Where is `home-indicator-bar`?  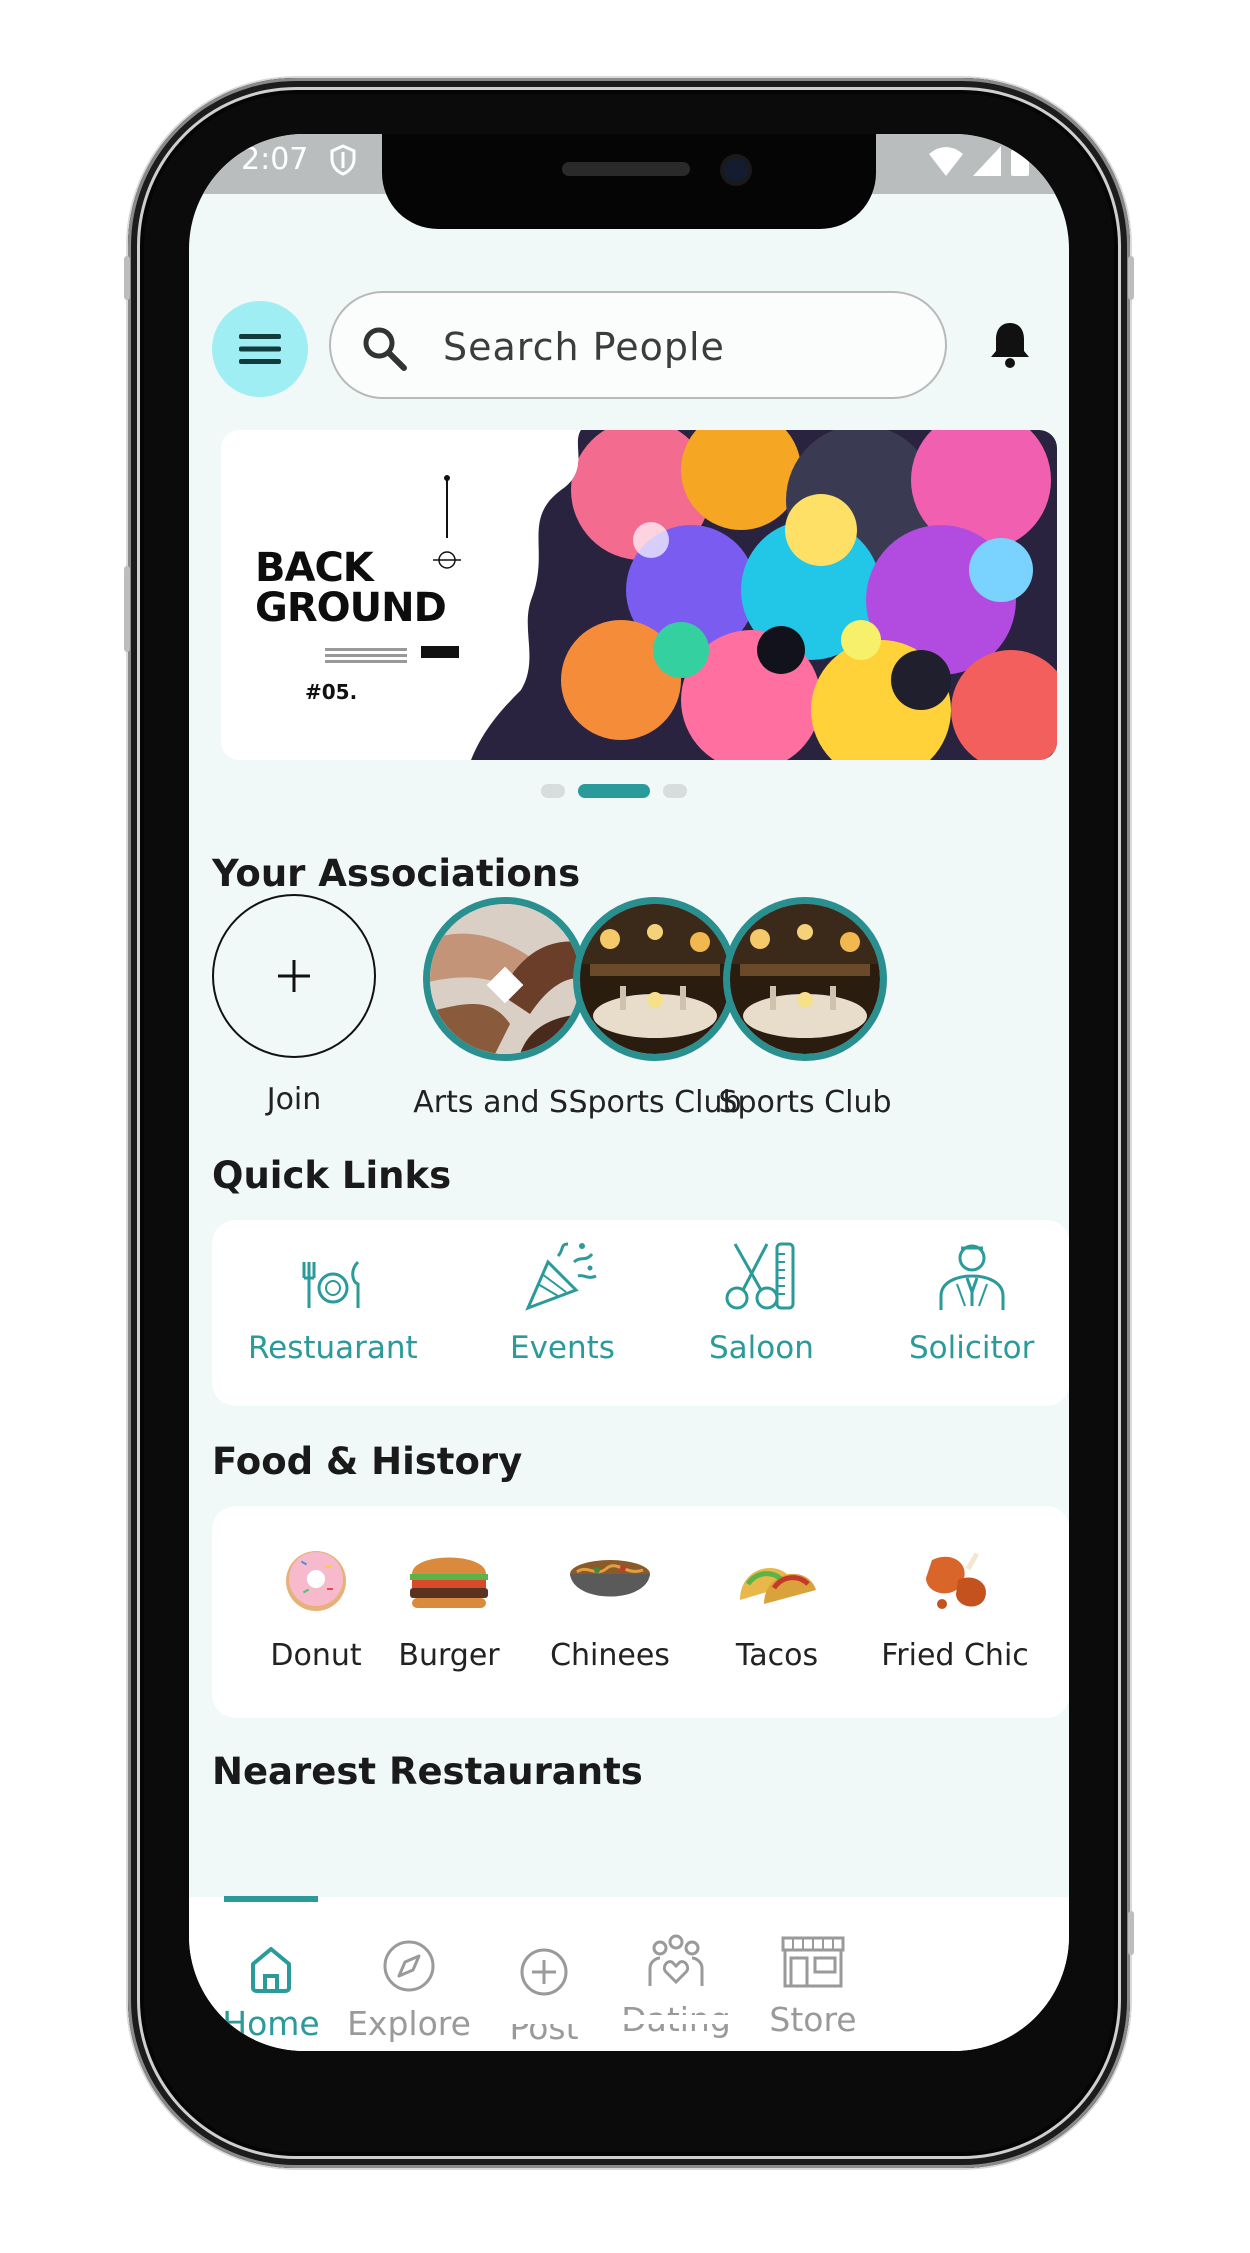 home-indicator-bar is located at coordinates (621, 2019).